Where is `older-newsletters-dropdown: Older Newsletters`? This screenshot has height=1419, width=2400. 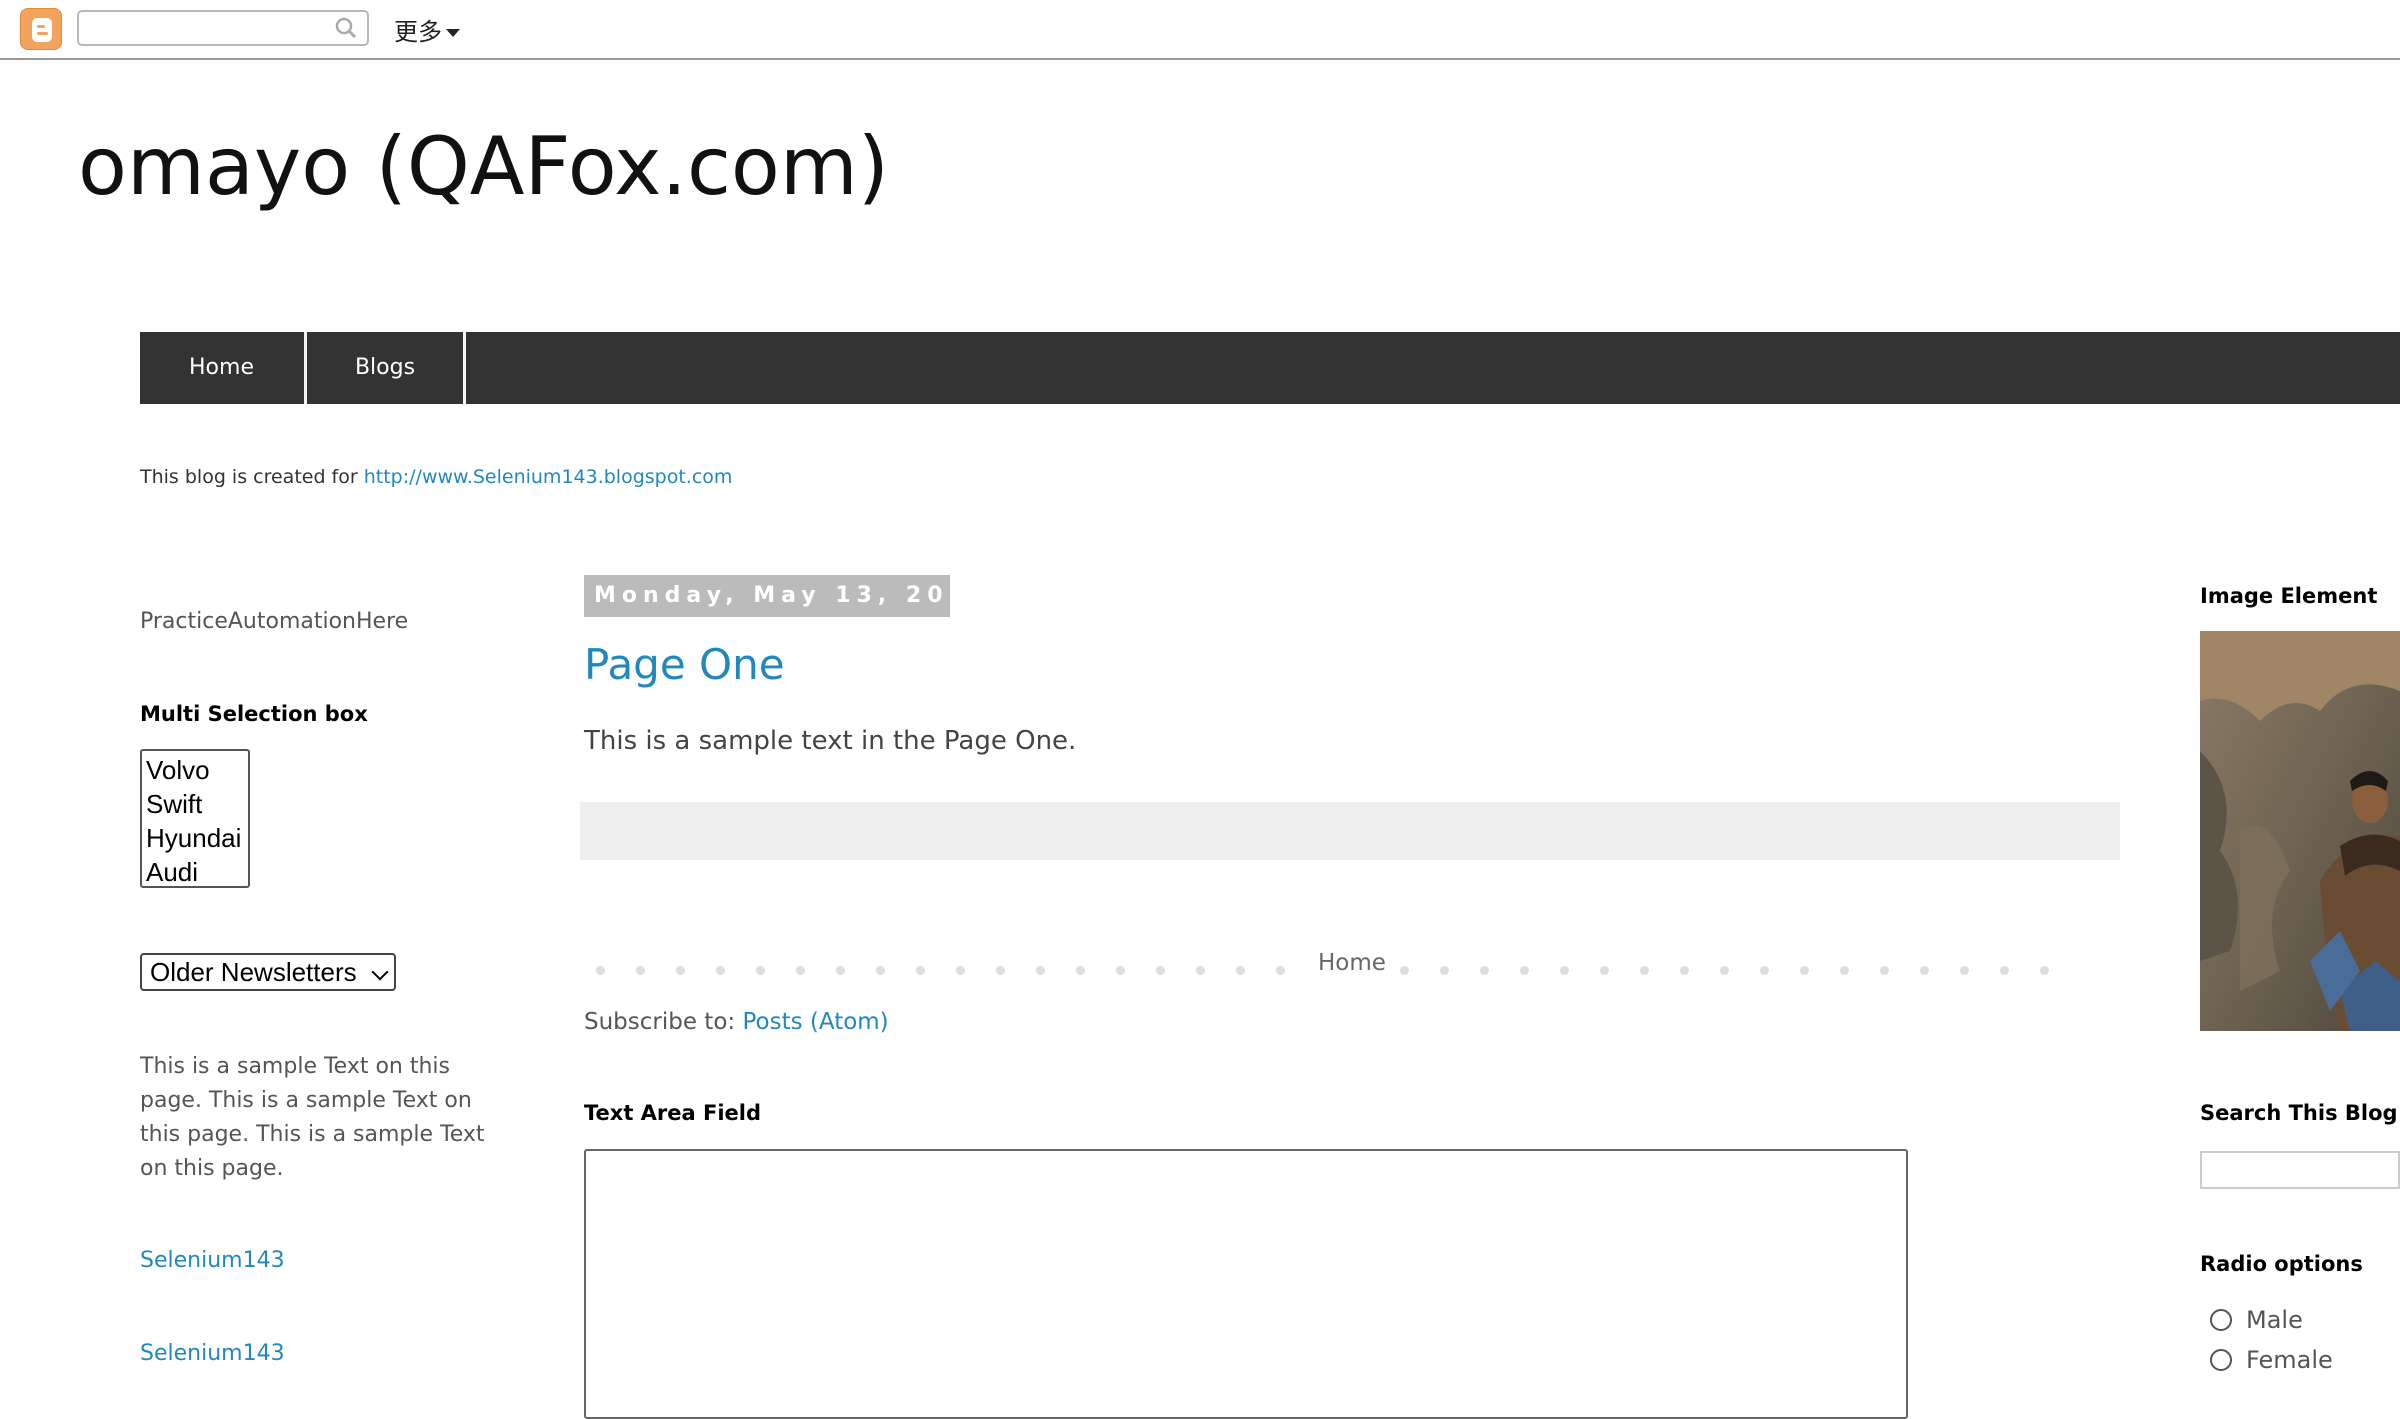
older-newsletters-dropdown: Older Newsletters is located at coordinates (268, 972).